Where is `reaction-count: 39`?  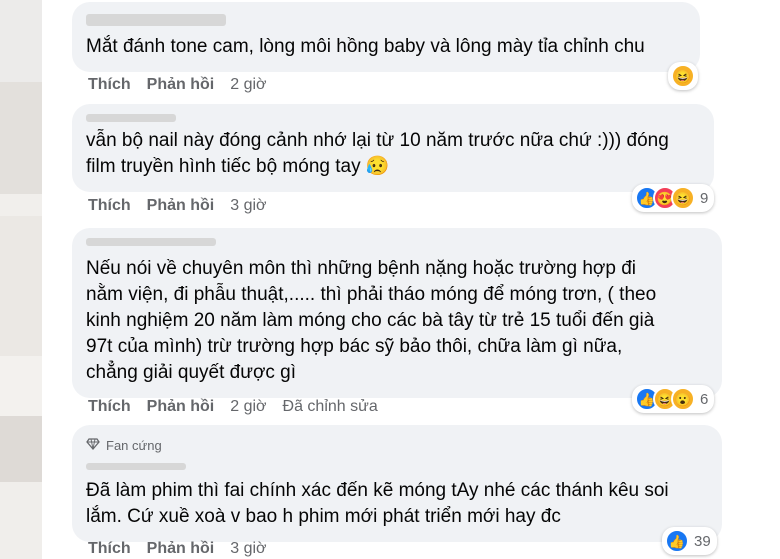 reaction-count: 39 is located at coordinates (702, 541).